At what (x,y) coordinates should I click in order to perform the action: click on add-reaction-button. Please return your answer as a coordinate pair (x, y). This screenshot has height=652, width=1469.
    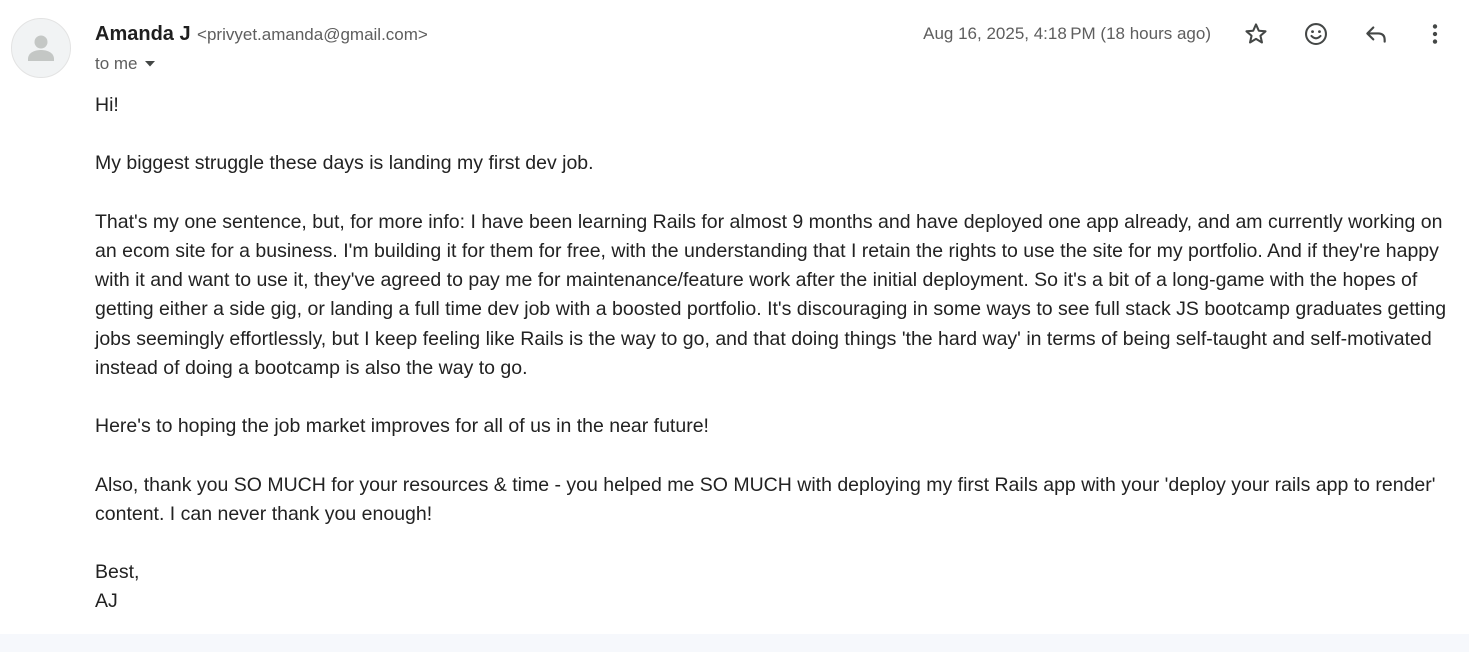
    Looking at the image, I should click on (1316, 34).